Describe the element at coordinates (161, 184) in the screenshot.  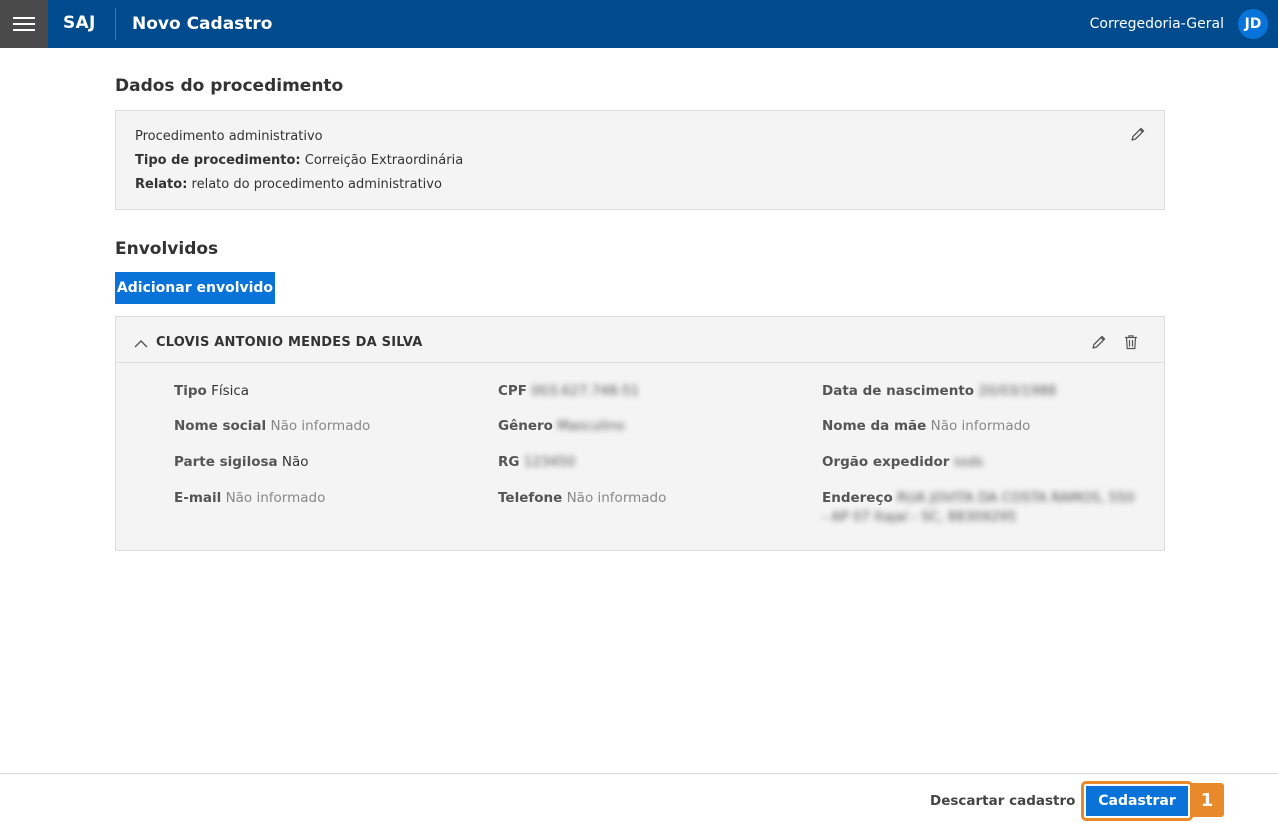
I see `procedure-report-label: Relato:` at that location.